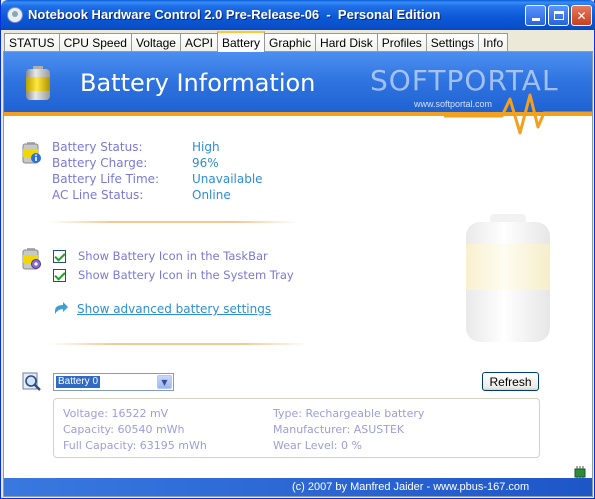  I want to click on detail-type: Type: Rechargeable battery, so click(349, 413).